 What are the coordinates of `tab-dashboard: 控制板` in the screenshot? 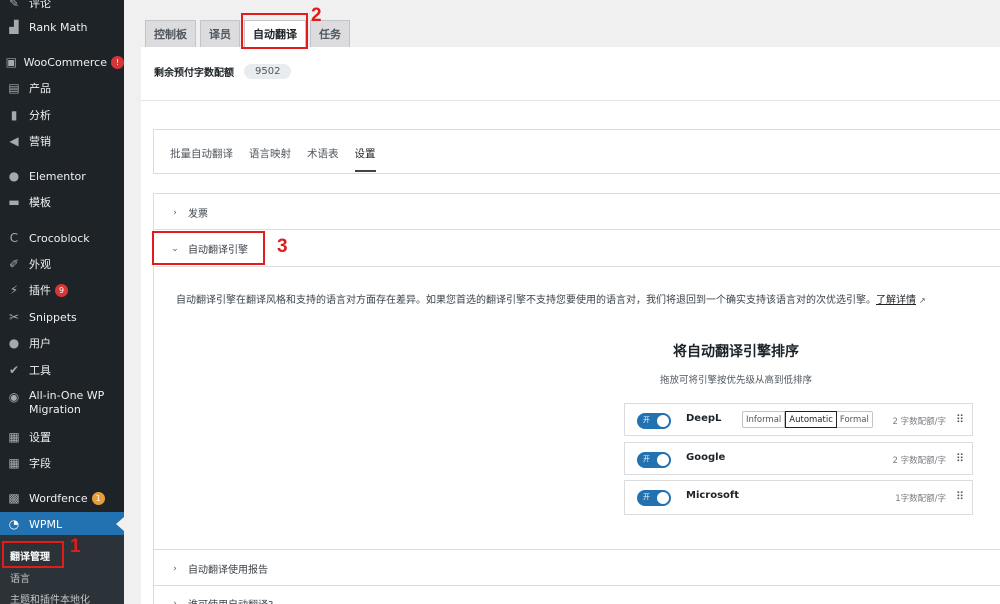 It's located at (170, 33).